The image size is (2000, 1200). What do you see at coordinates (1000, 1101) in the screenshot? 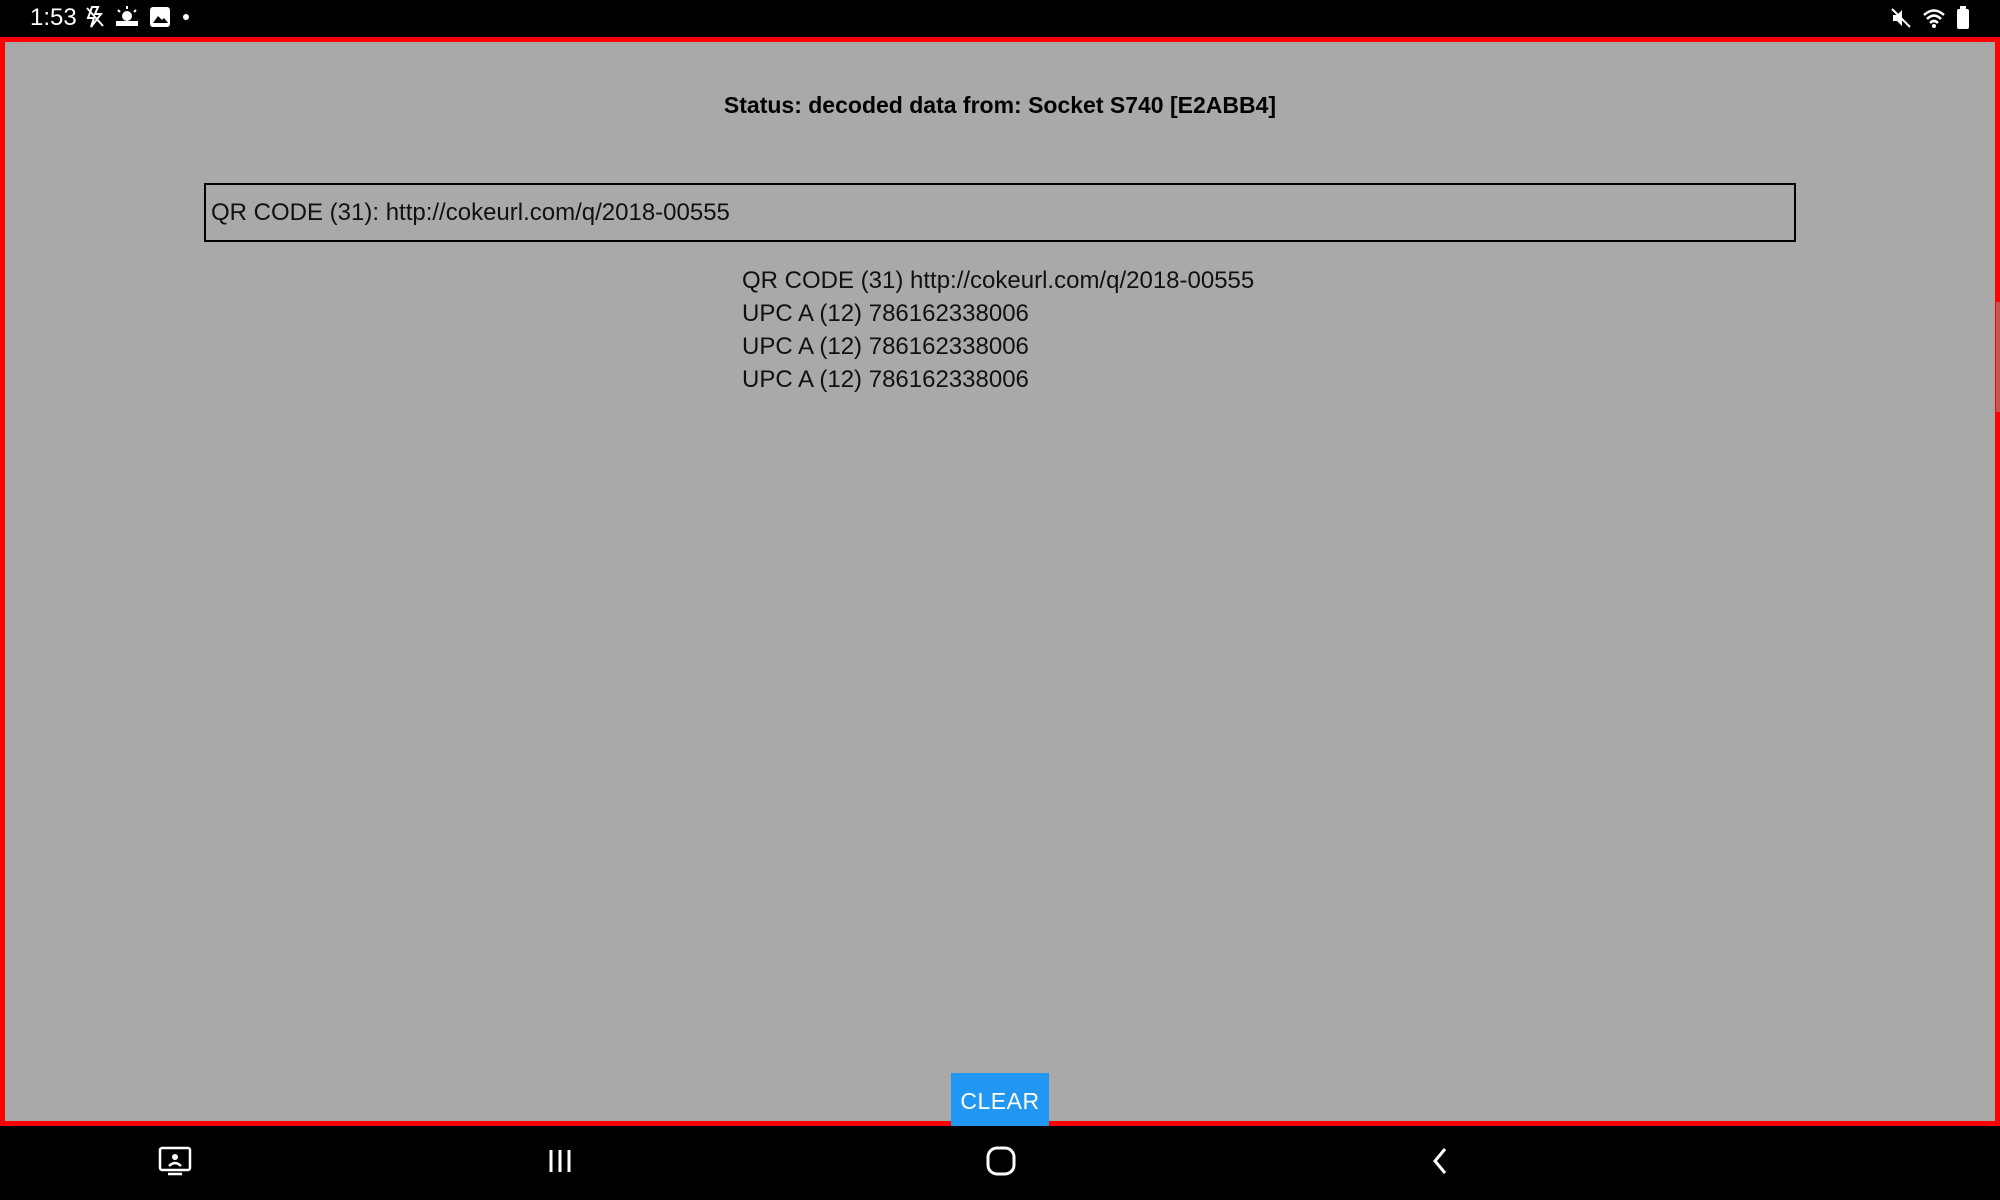
I see `clear-button: CLEAR` at bounding box center [1000, 1101].